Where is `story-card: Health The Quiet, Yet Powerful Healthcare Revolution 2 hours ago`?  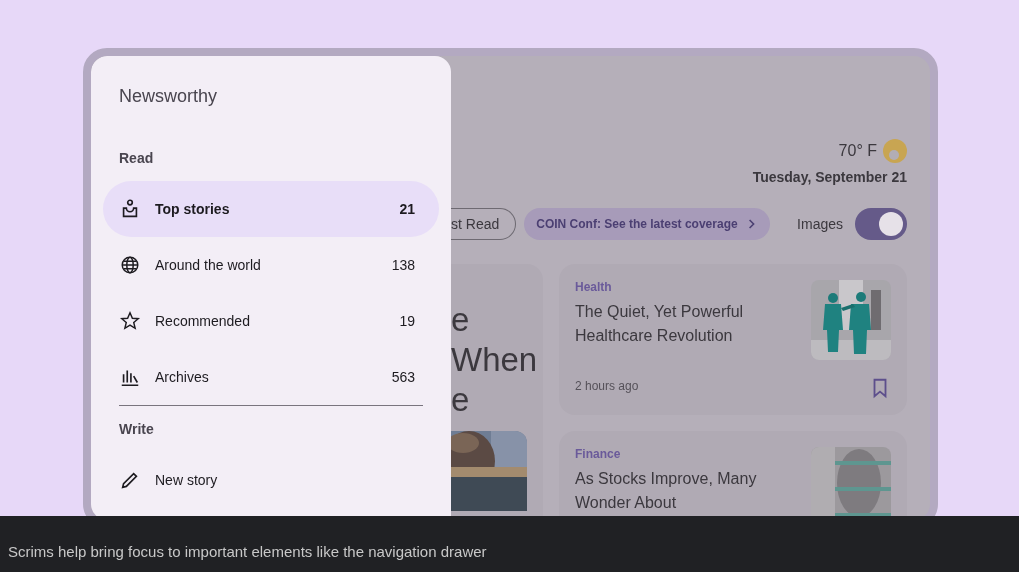 story-card: Health The Quiet, Yet Powerful Healthcare Revolution 2 hours ago is located at coordinates (733, 339).